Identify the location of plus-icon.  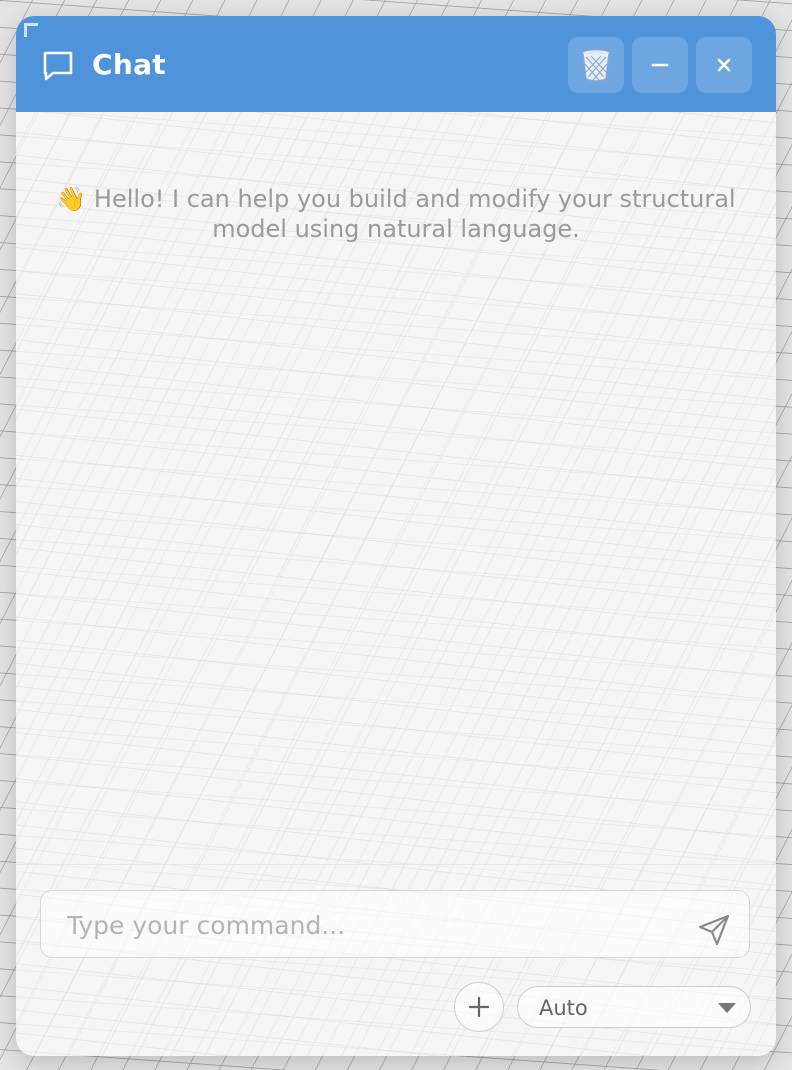
(479, 1007).